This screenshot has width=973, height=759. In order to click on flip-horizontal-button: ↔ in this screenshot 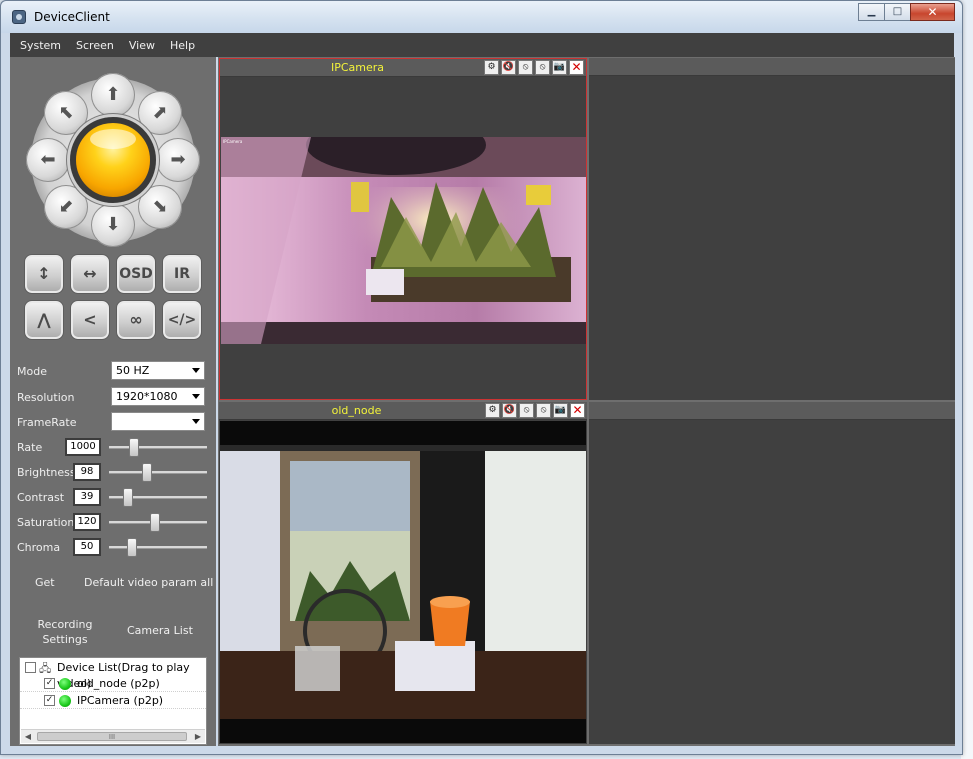, I will do `click(90, 274)`.